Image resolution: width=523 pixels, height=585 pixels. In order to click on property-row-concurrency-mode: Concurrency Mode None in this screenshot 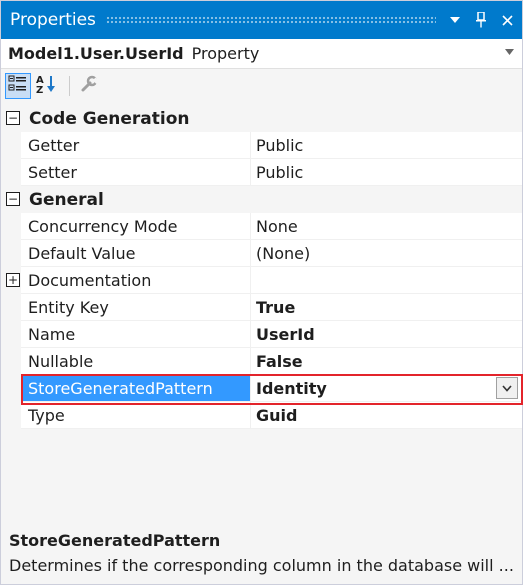, I will do `click(261, 226)`.